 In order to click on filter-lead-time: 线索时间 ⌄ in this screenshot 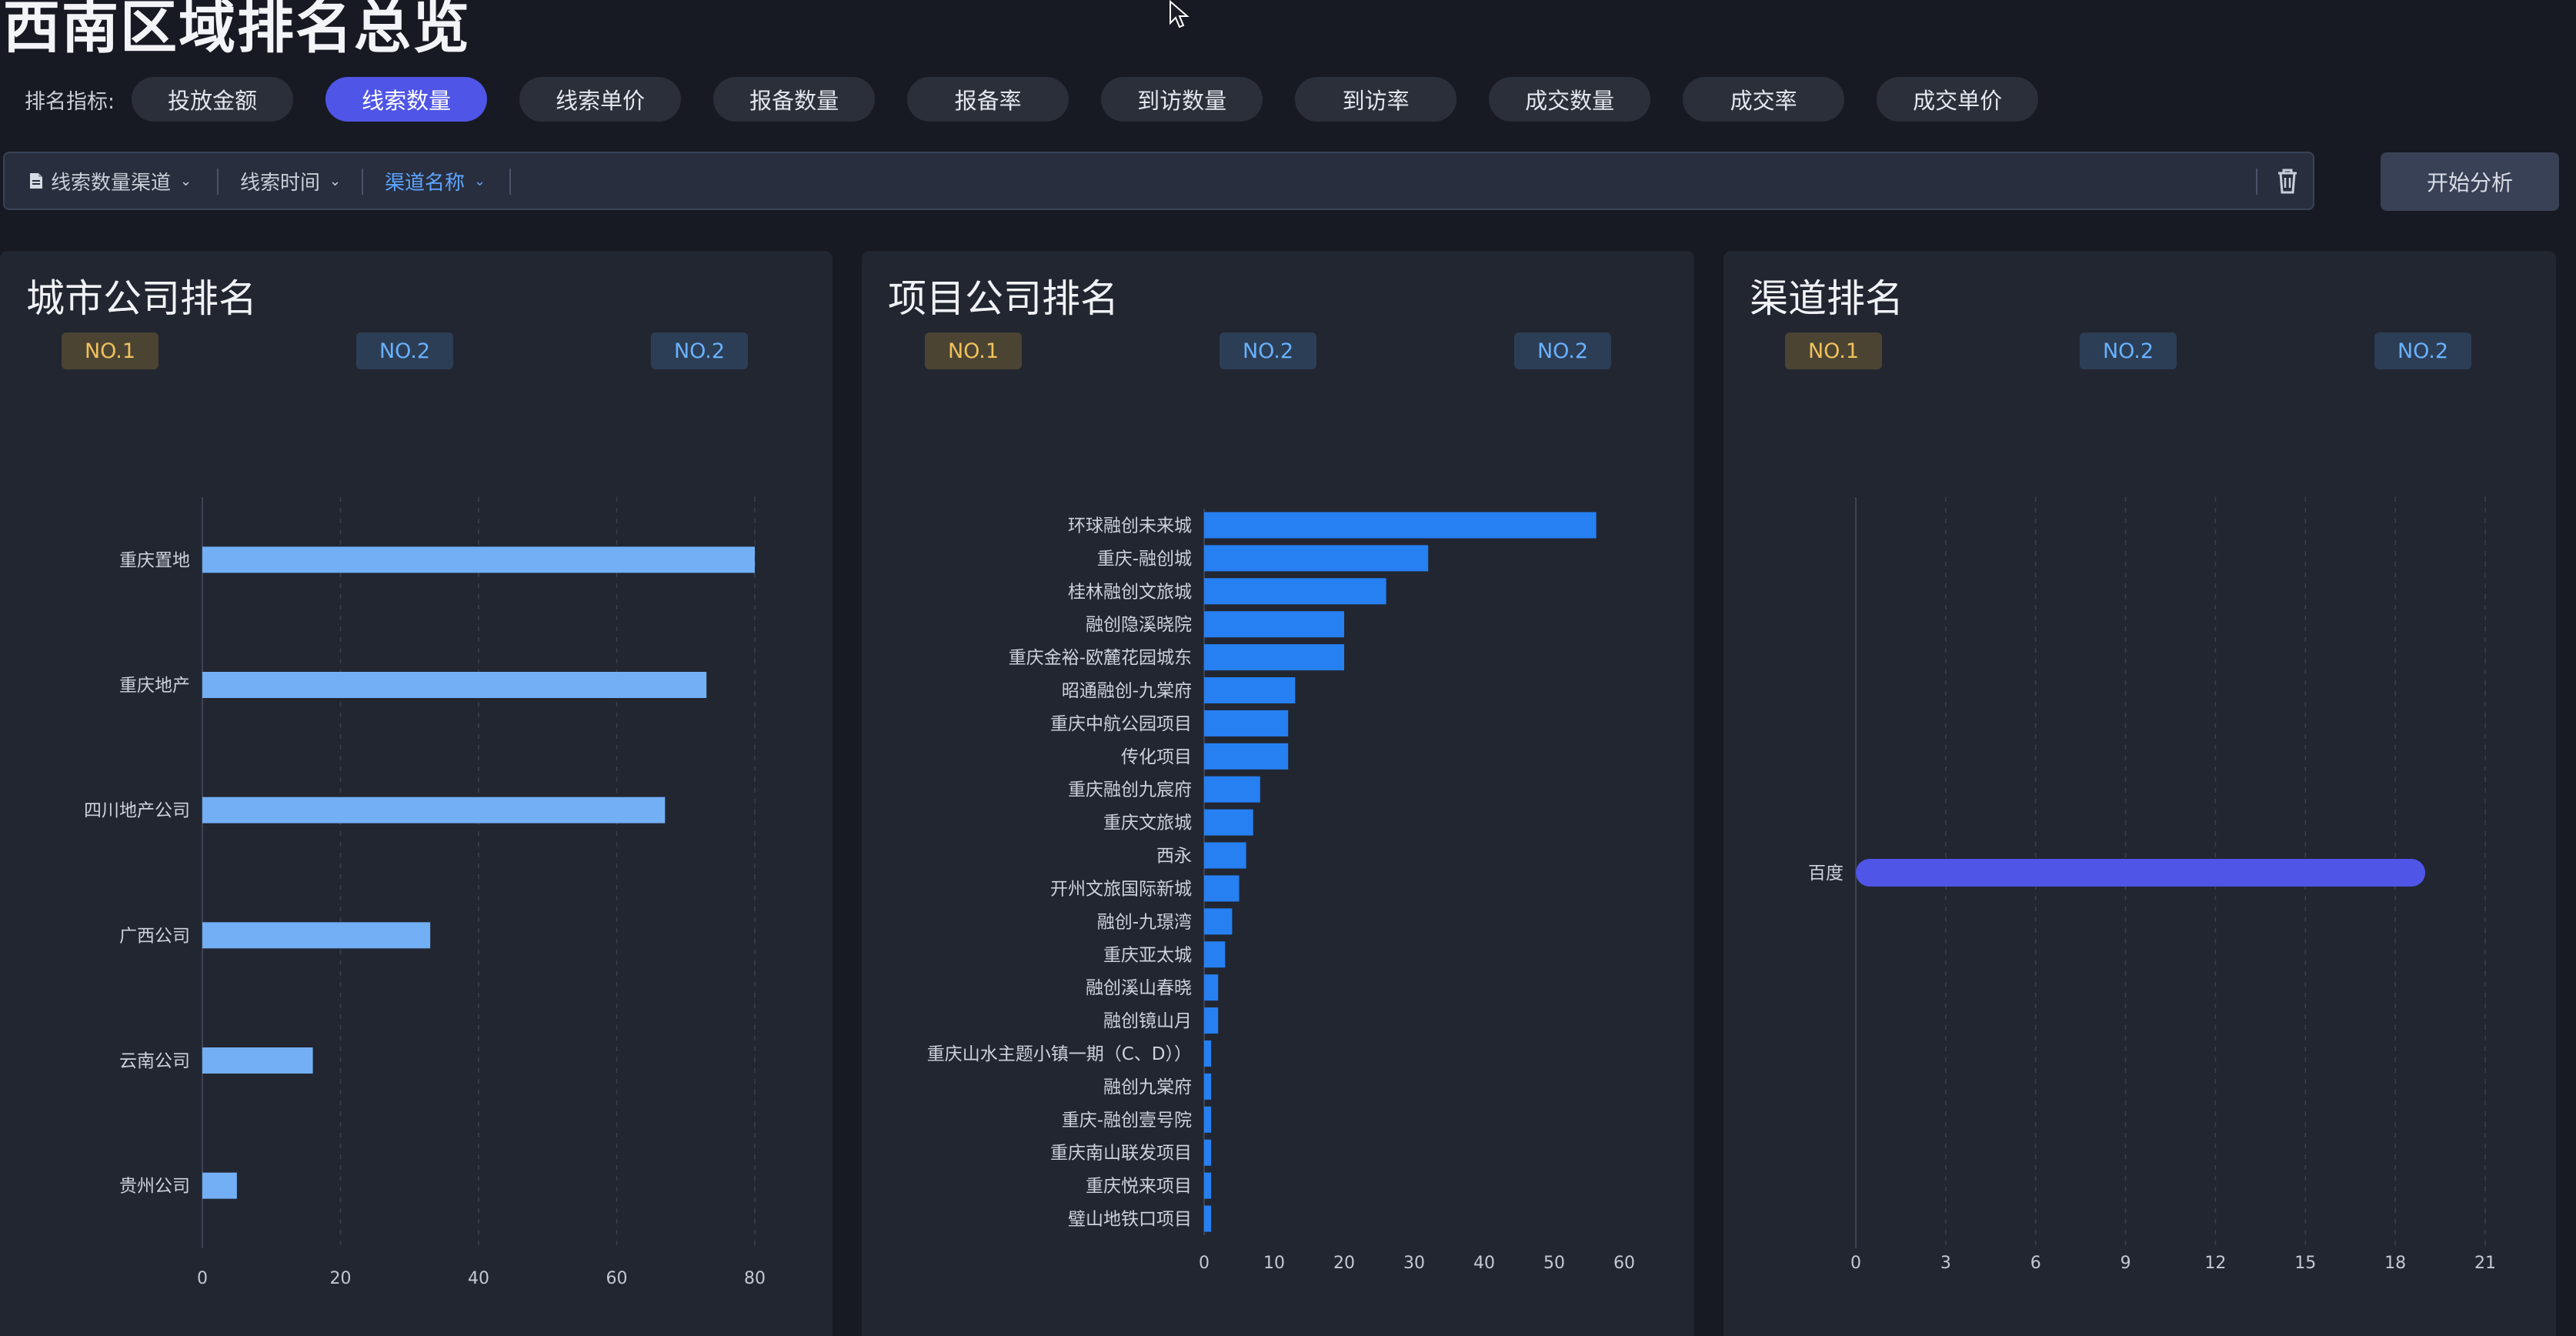, I will do `click(290, 181)`.